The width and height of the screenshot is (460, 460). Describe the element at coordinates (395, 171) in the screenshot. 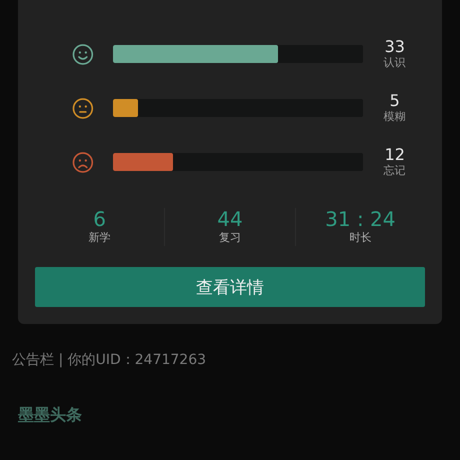

I see `count-label: 忘记` at that location.